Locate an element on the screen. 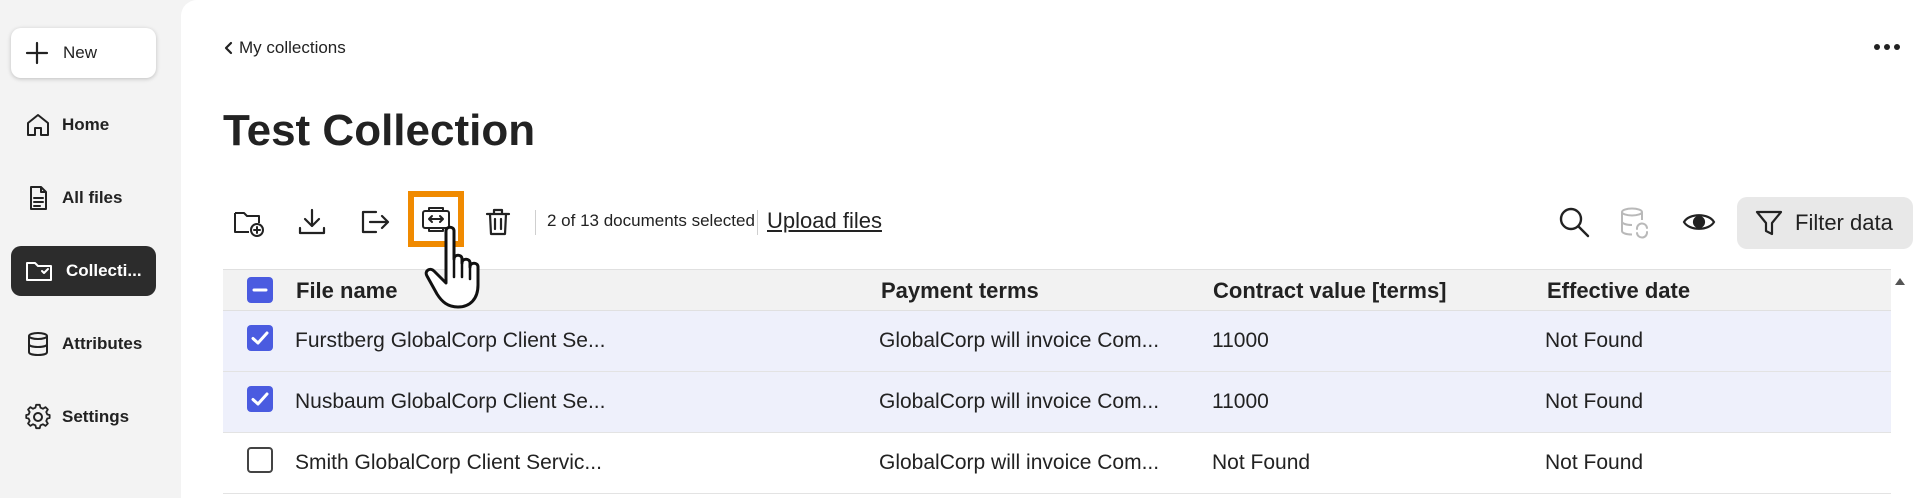 Image resolution: width=1920 pixels, height=498 pixels. export-button is located at coordinates (375, 222).